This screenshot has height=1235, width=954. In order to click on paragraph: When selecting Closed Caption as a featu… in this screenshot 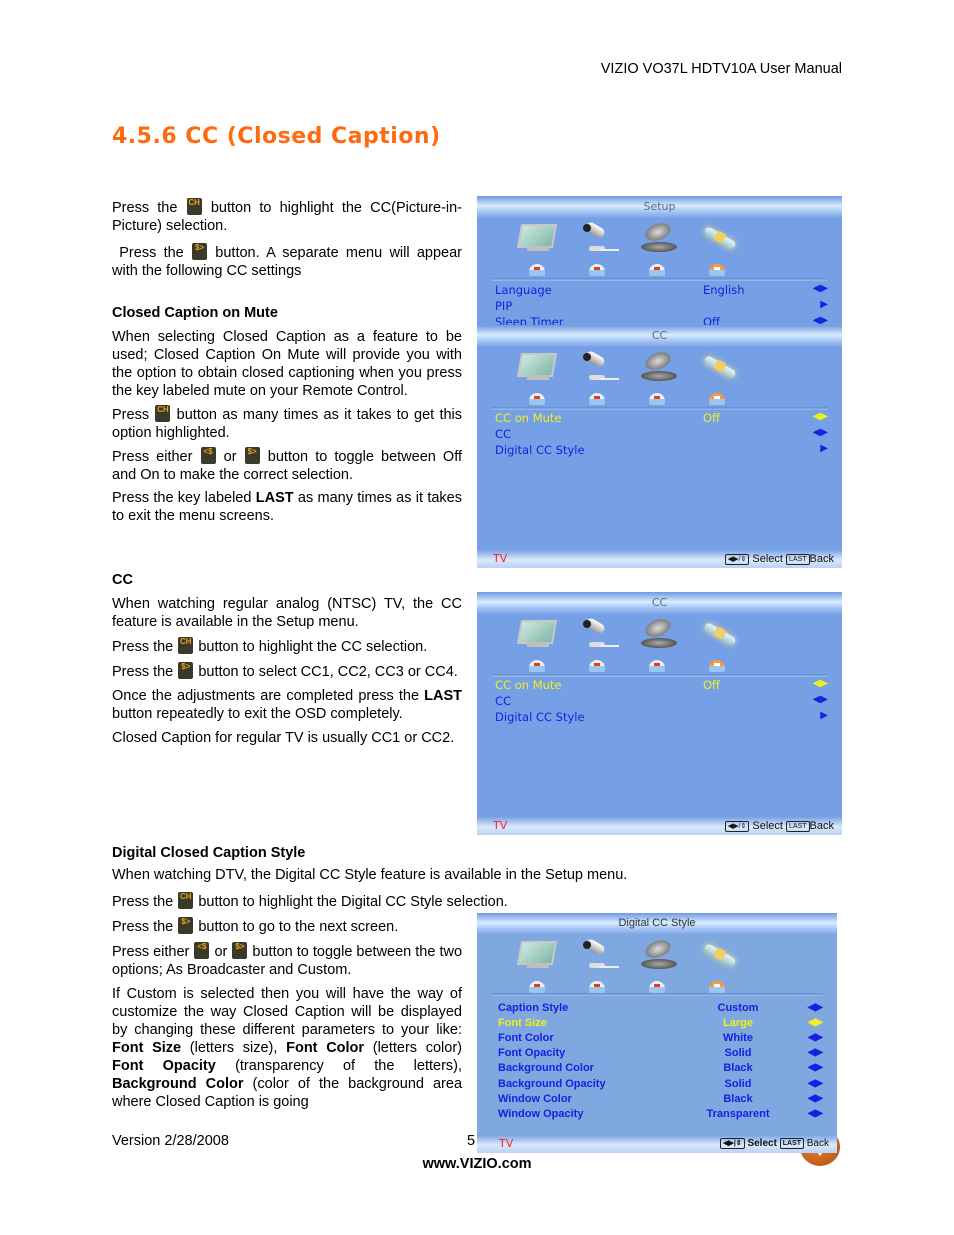, I will do `click(287, 364)`.